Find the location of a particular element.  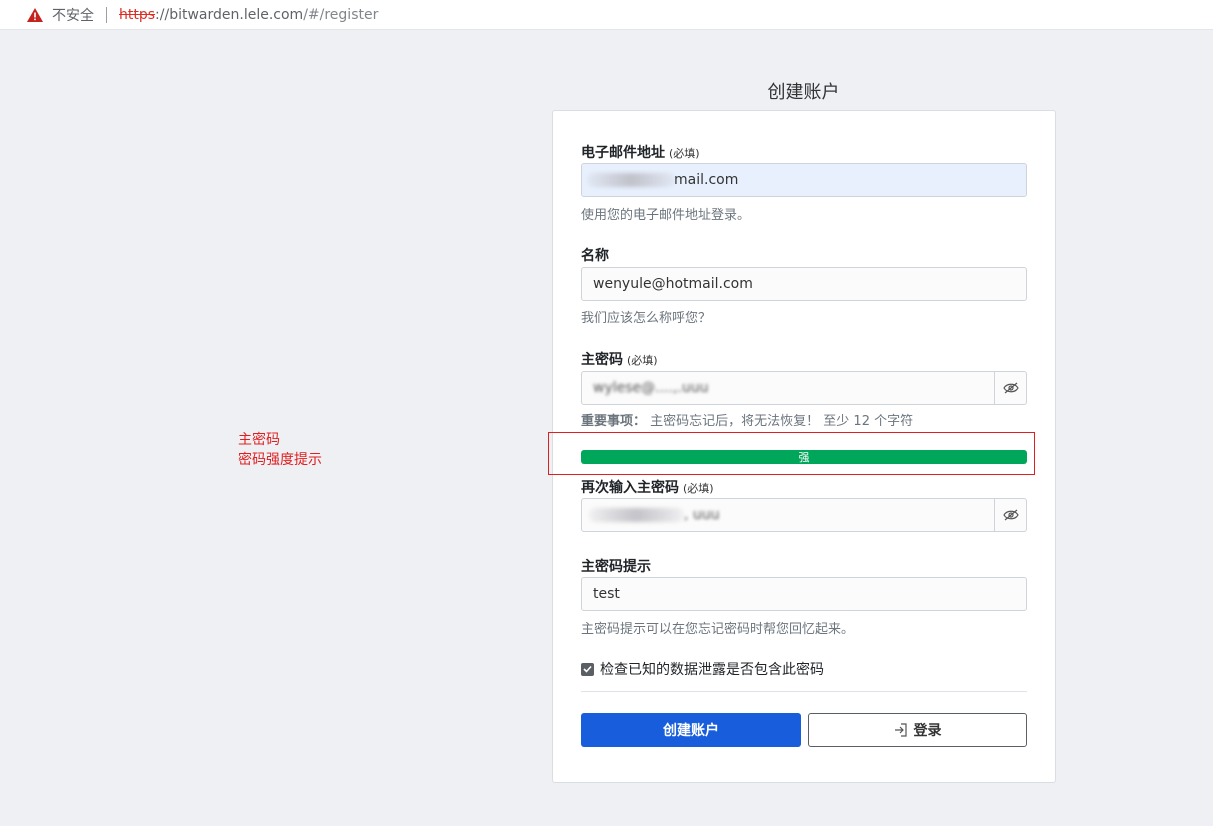

password-hint-label-text: 主密码提示 is located at coordinates (616, 567).